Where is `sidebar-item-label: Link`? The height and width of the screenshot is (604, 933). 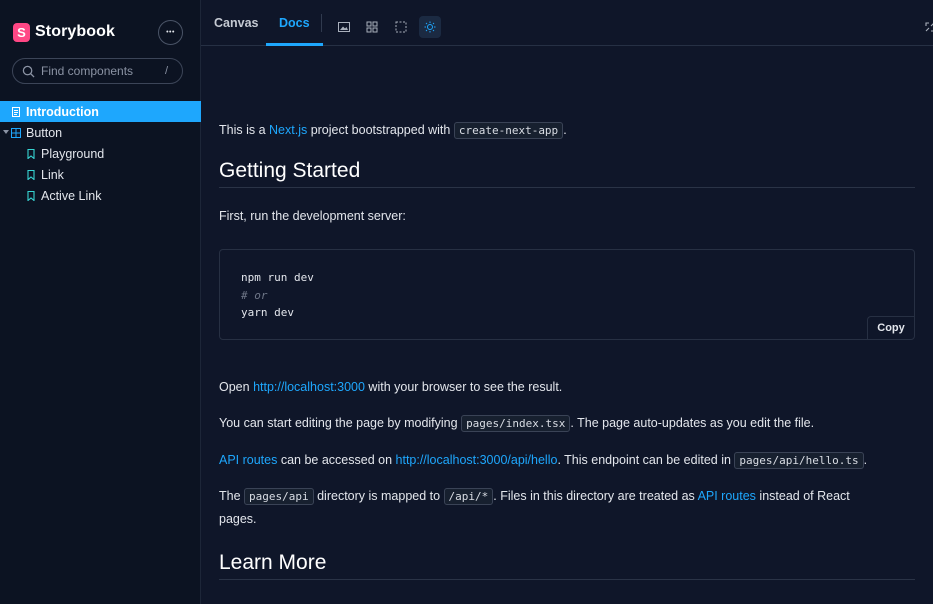
sidebar-item-label: Link is located at coordinates (52, 174).